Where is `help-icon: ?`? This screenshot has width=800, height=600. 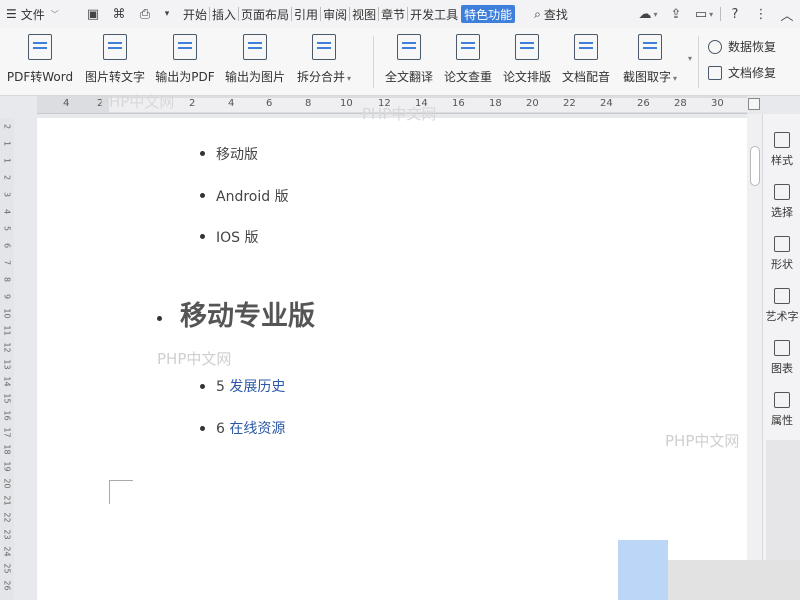
help-icon: ? is located at coordinates (735, 14).